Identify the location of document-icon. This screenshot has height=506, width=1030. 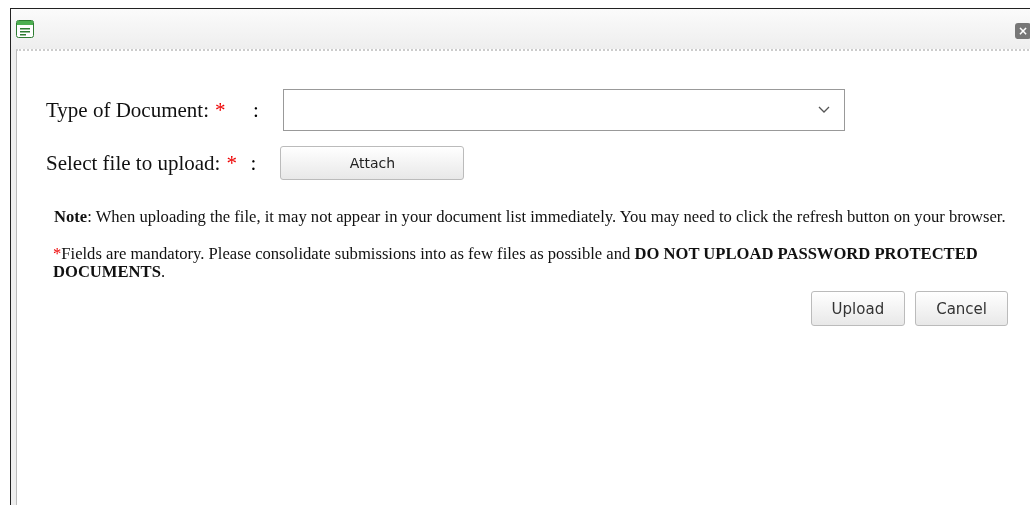
(25, 29).